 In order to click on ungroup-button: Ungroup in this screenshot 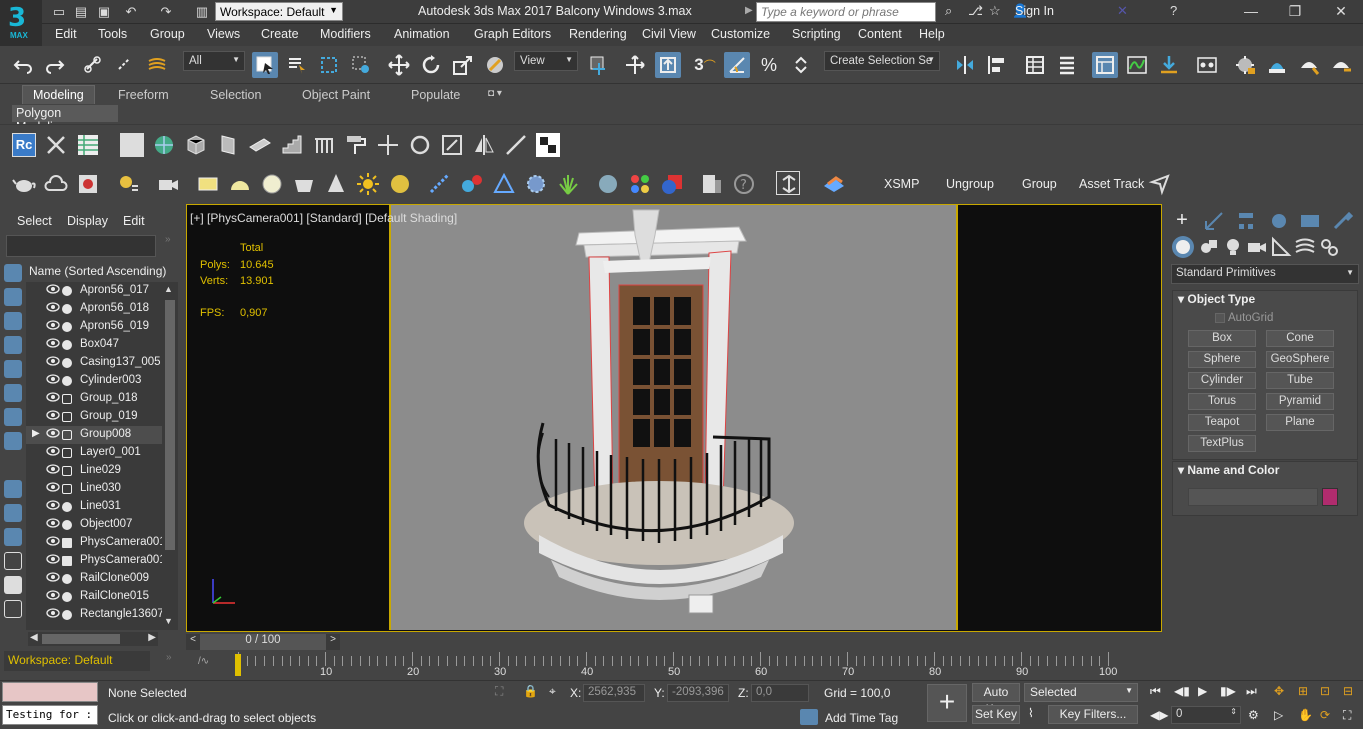, I will do `click(970, 184)`.